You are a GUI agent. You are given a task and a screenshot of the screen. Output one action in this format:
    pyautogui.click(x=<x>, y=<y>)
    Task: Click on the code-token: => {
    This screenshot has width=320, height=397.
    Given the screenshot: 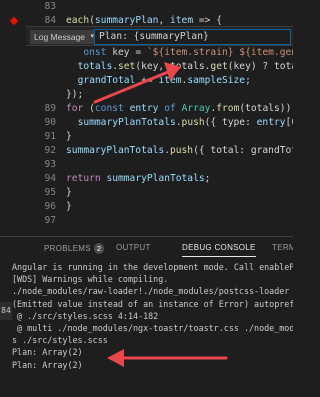 What is the action you would take?
    pyautogui.click(x=207, y=20)
    